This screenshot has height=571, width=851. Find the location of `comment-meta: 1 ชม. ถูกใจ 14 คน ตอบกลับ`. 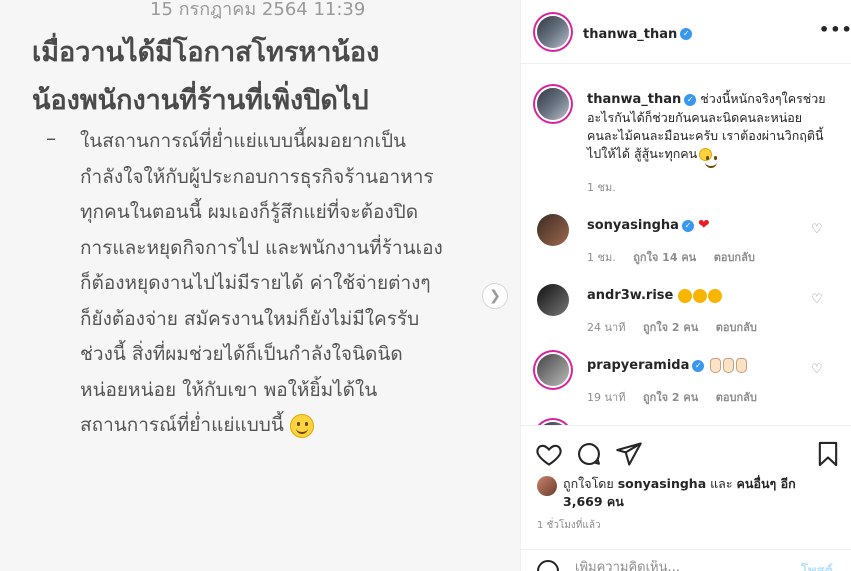

comment-meta: 1 ชม. ถูกใจ 14 คน ตอบกลับ is located at coordinates (678, 257).